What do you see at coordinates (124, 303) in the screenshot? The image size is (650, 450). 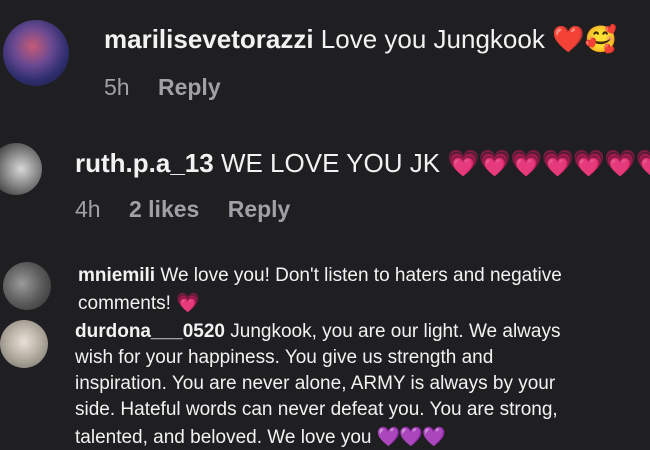 I see `comment-text: comments!` at bounding box center [124, 303].